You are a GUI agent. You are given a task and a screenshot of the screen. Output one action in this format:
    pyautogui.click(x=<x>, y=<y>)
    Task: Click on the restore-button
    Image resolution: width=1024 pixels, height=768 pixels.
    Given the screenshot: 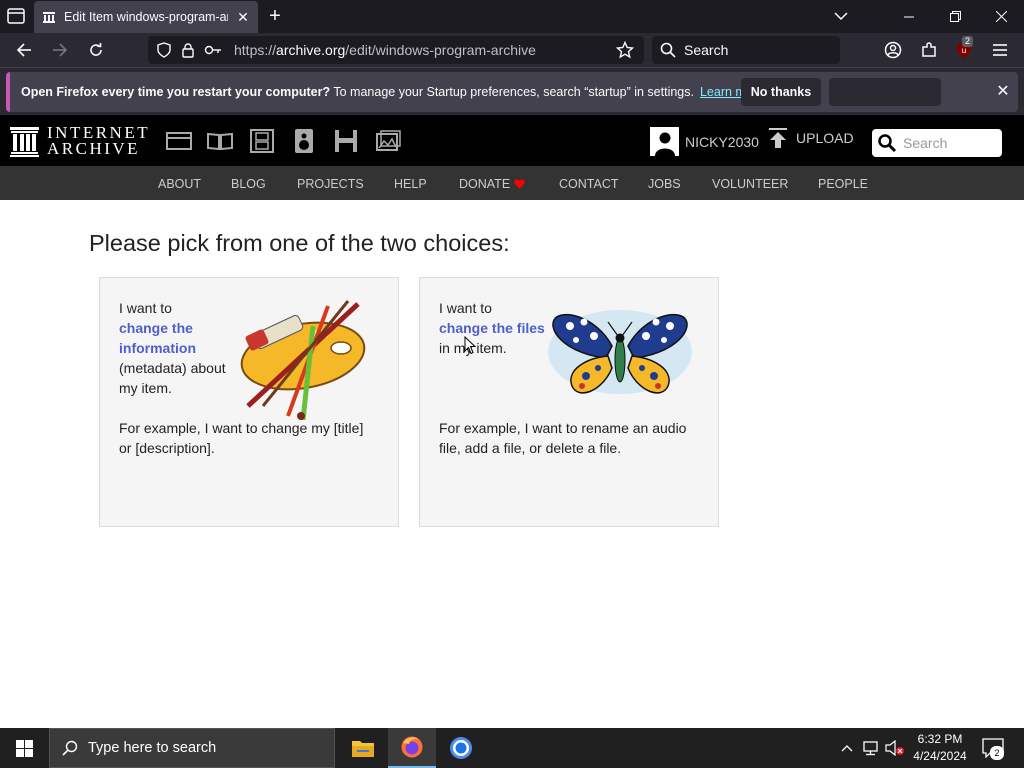 What is the action you would take?
    pyautogui.click(x=955, y=16)
    